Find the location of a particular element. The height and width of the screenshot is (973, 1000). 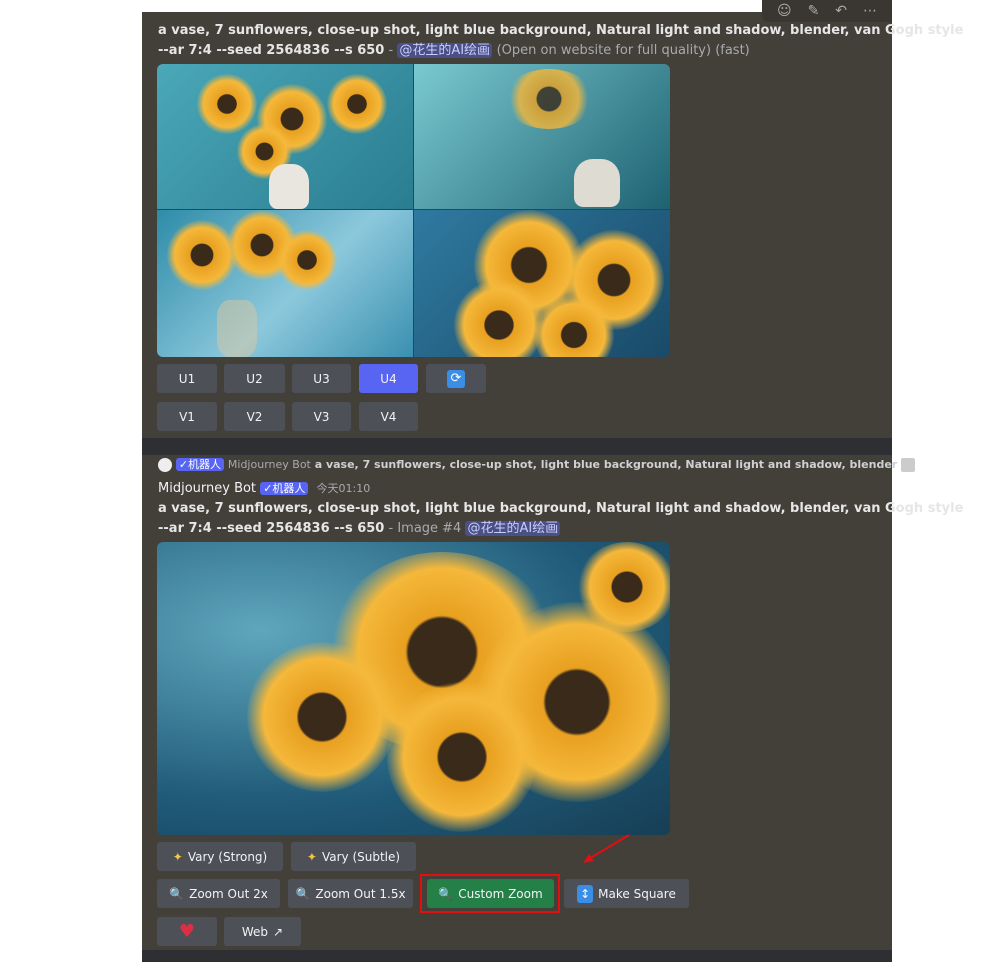

dash: - is located at coordinates (391, 50).